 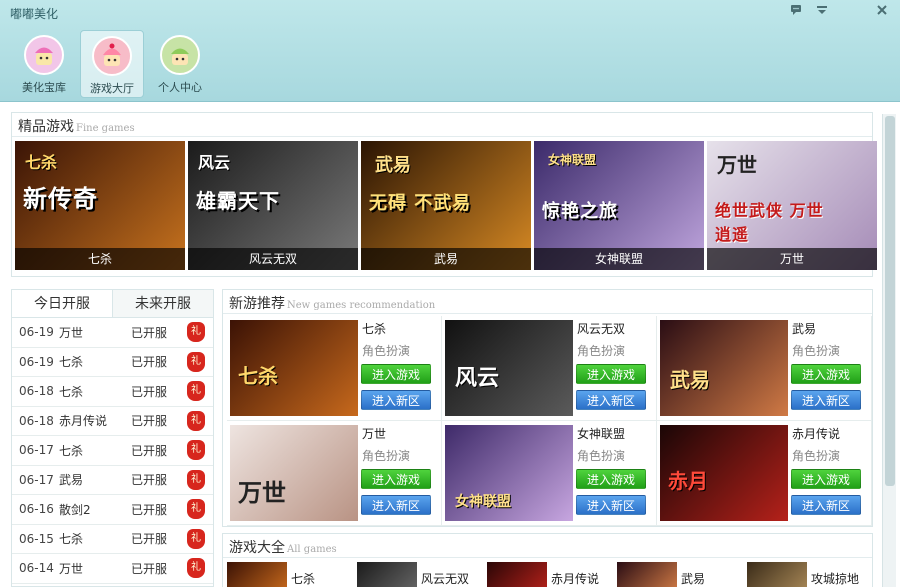 What do you see at coordinates (619, 259) in the screenshot?
I see `fine-game-name: 女神联盟` at bounding box center [619, 259].